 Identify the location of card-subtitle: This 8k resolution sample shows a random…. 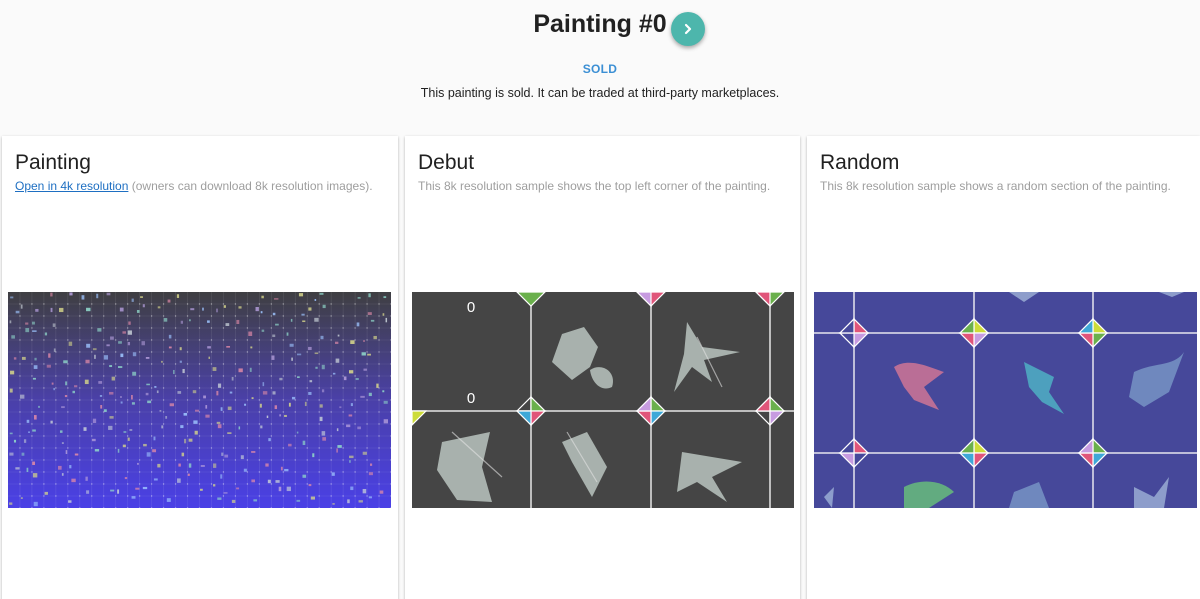
(995, 186).